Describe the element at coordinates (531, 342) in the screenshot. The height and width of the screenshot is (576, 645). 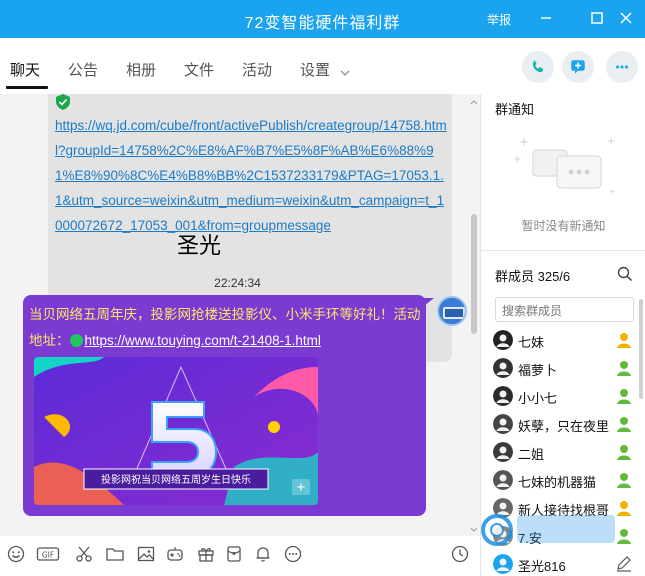
I see `member-name: 七妹` at that location.